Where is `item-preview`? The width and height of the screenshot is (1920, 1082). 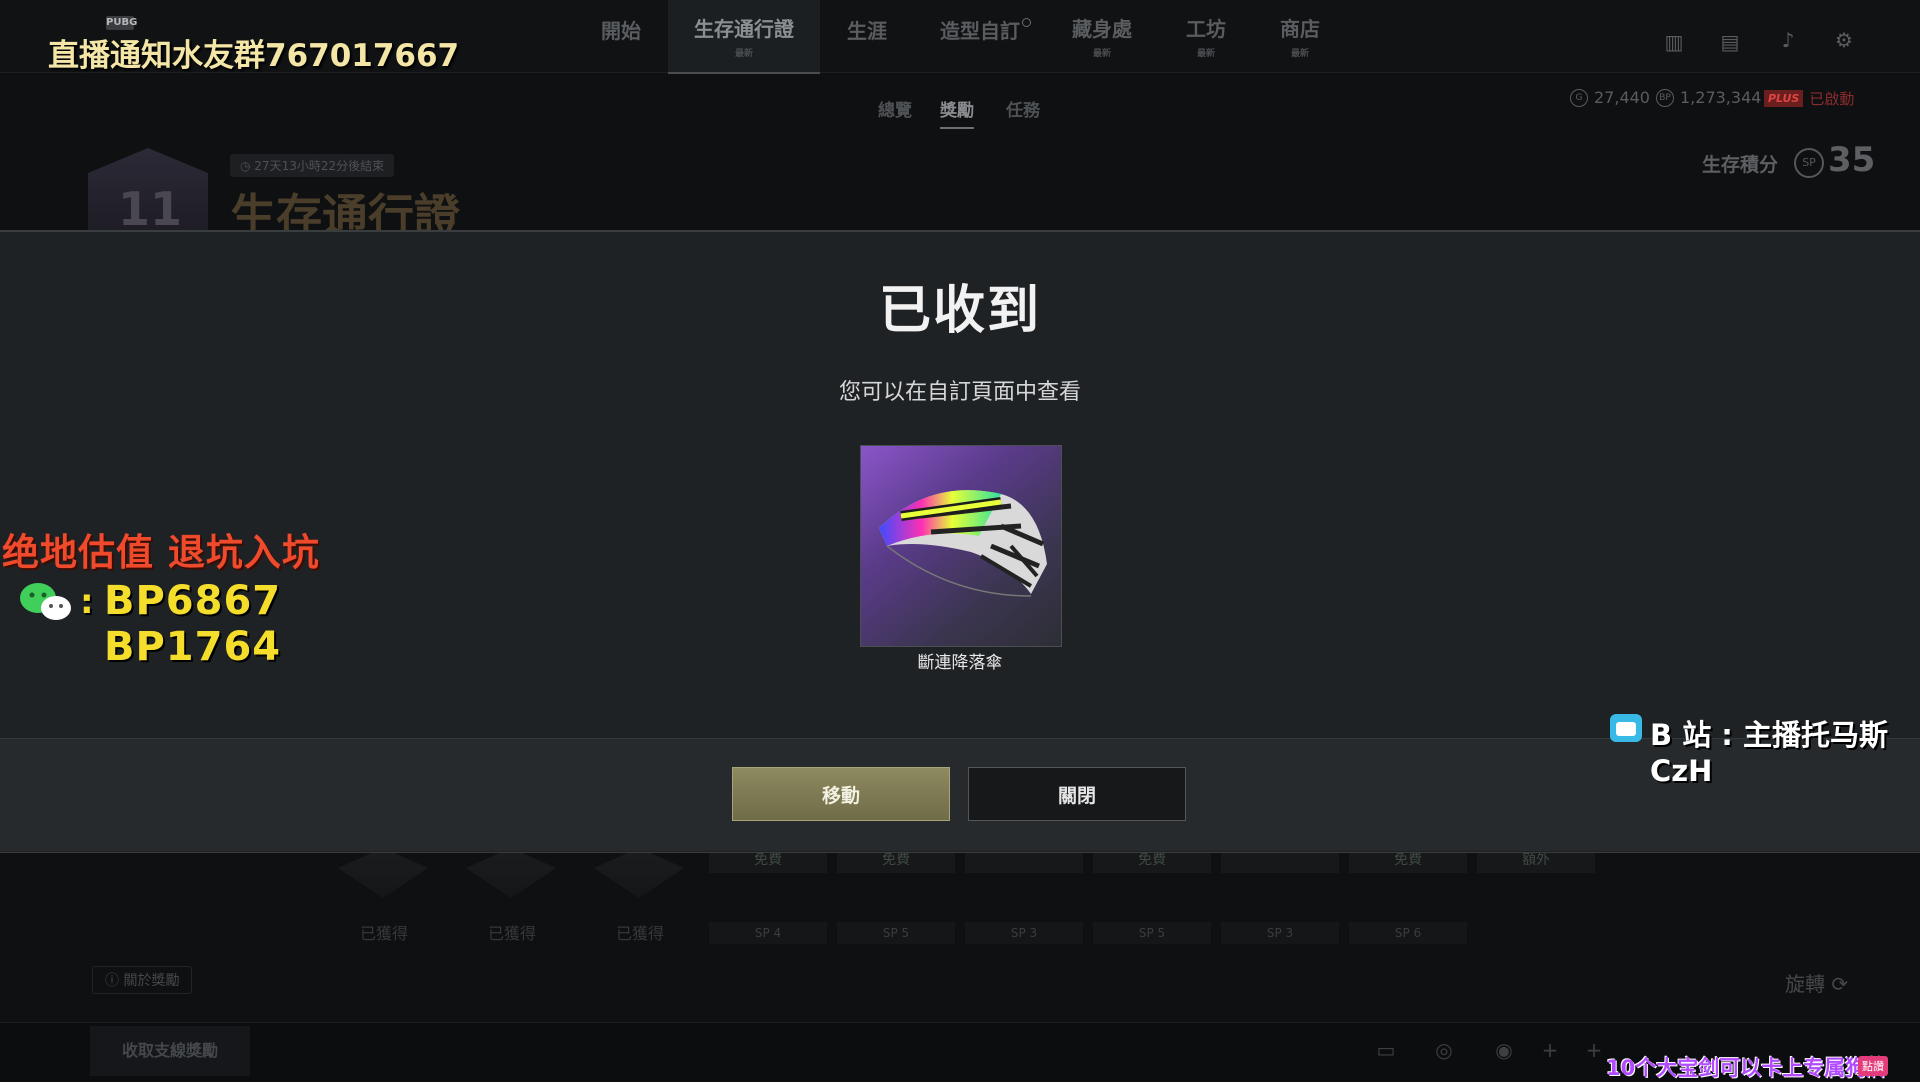
item-preview is located at coordinates (961, 546).